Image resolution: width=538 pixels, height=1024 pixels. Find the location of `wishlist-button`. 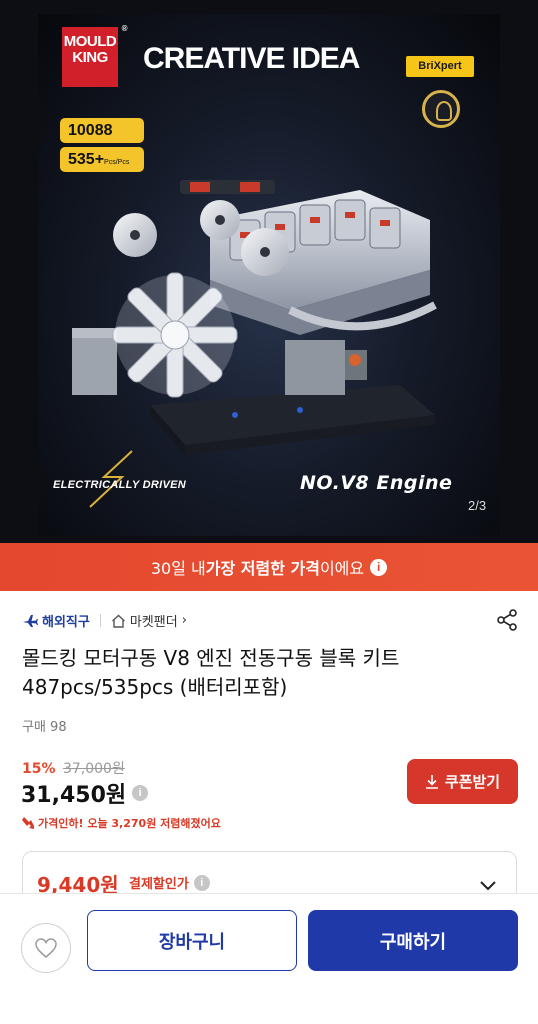

wishlist-button is located at coordinates (46, 948).